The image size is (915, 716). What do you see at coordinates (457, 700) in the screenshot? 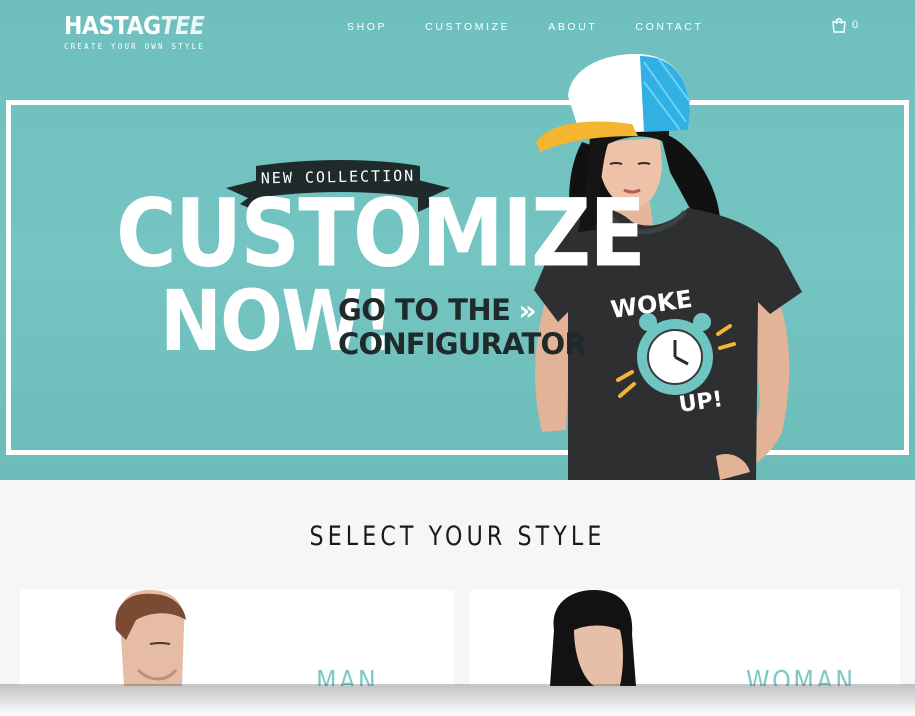
I see `page-fade` at bounding box center [457, 700].